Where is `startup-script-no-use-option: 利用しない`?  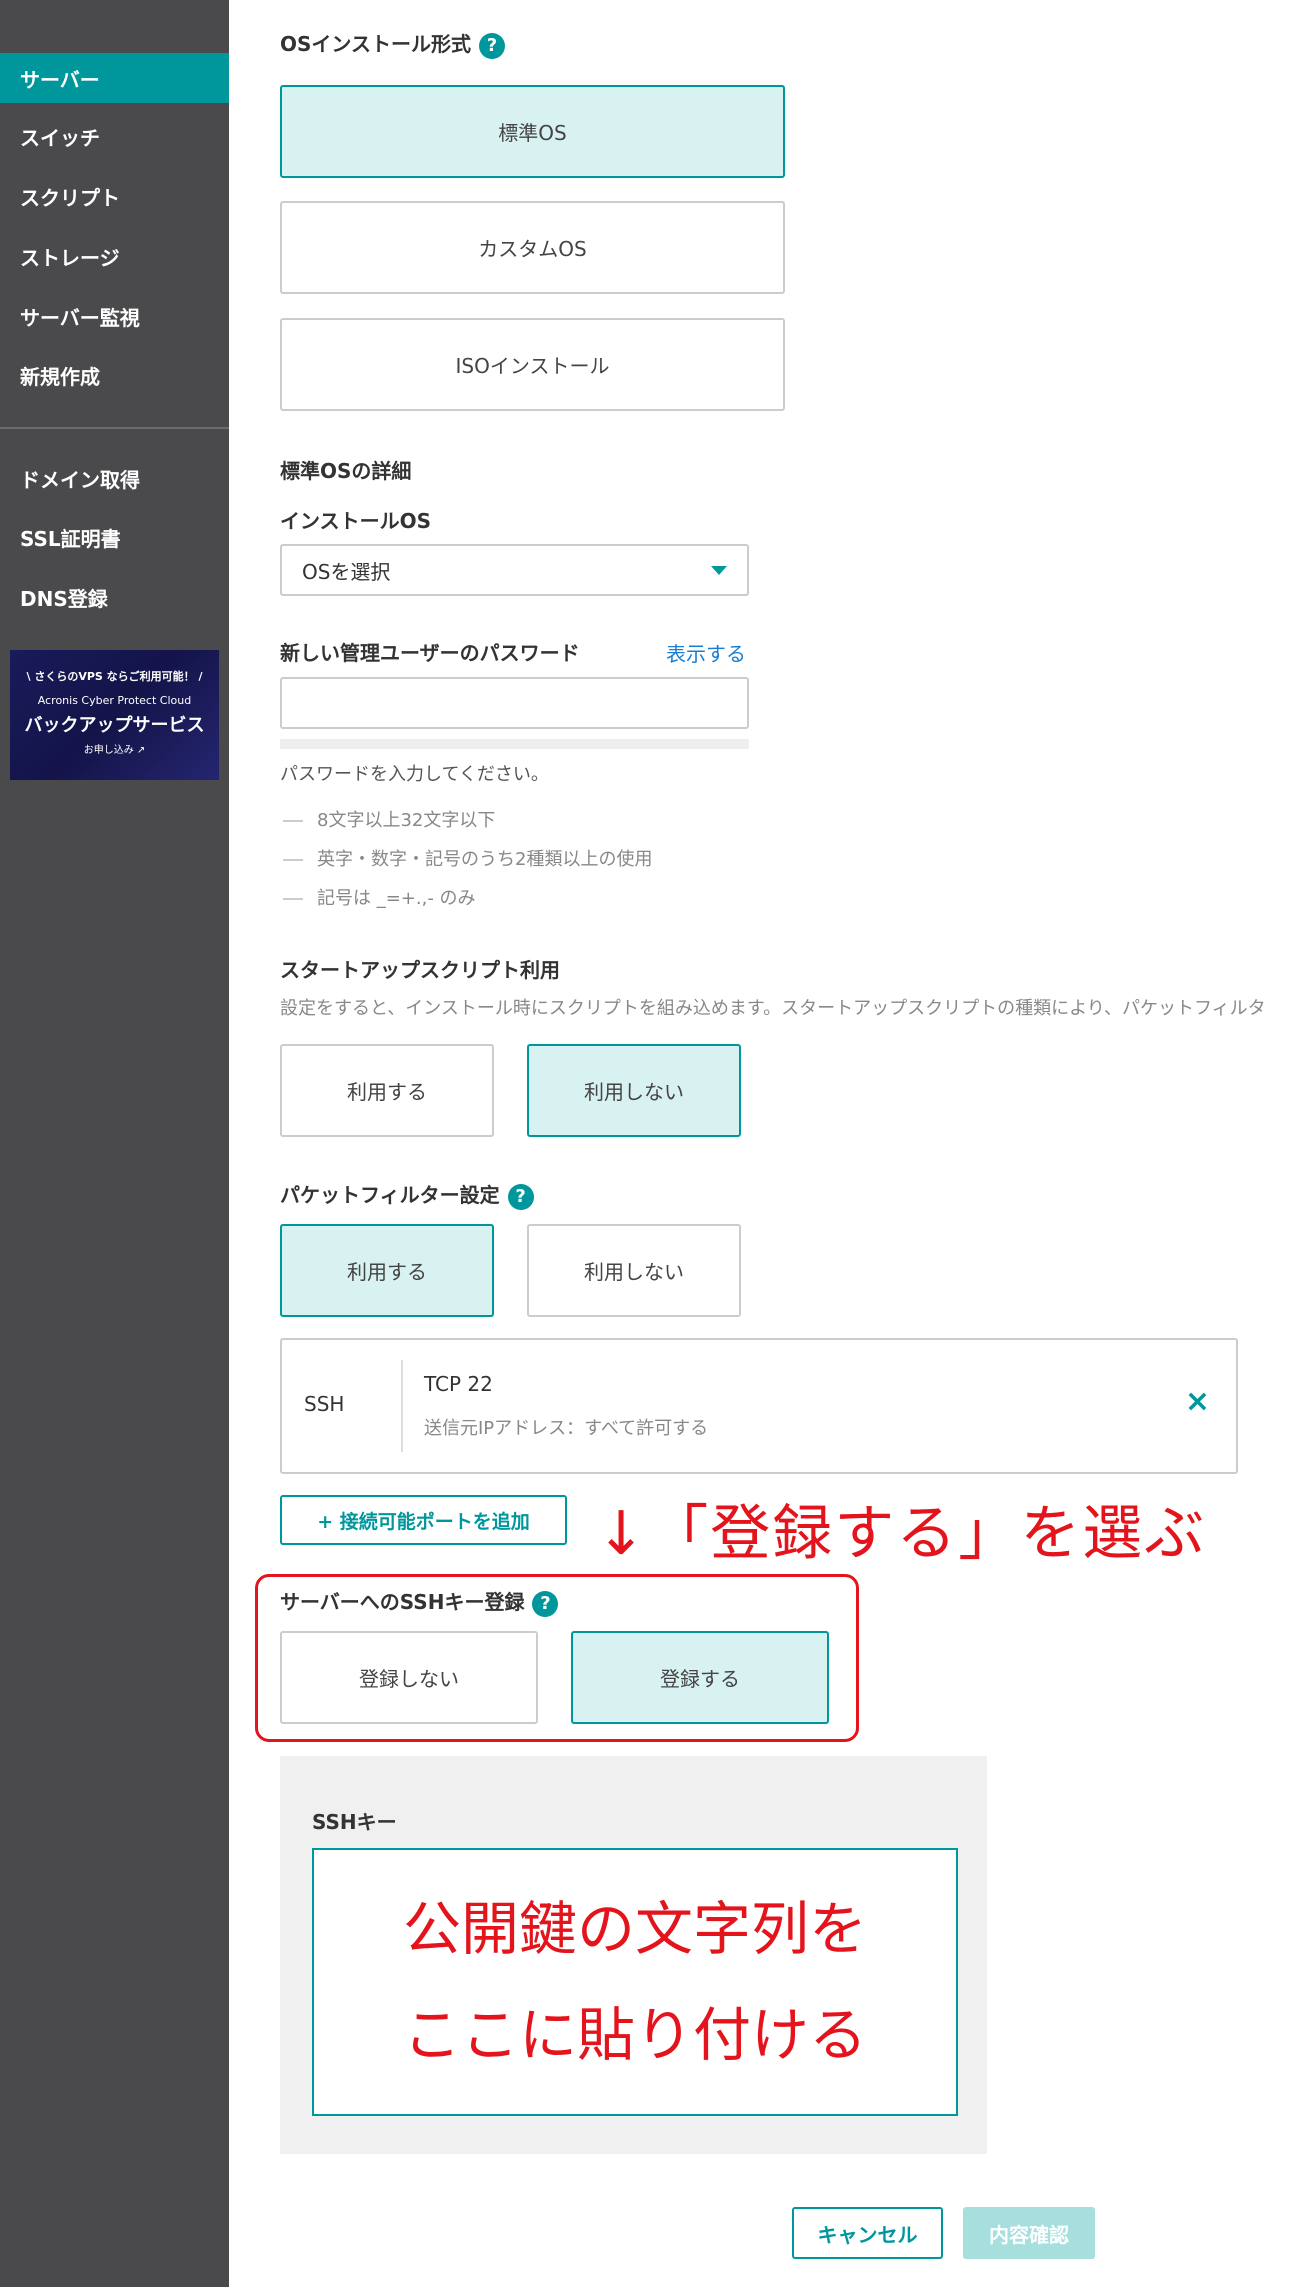
startup-script-no-use-option: 利用しない is located at coordinates (634, 1090).